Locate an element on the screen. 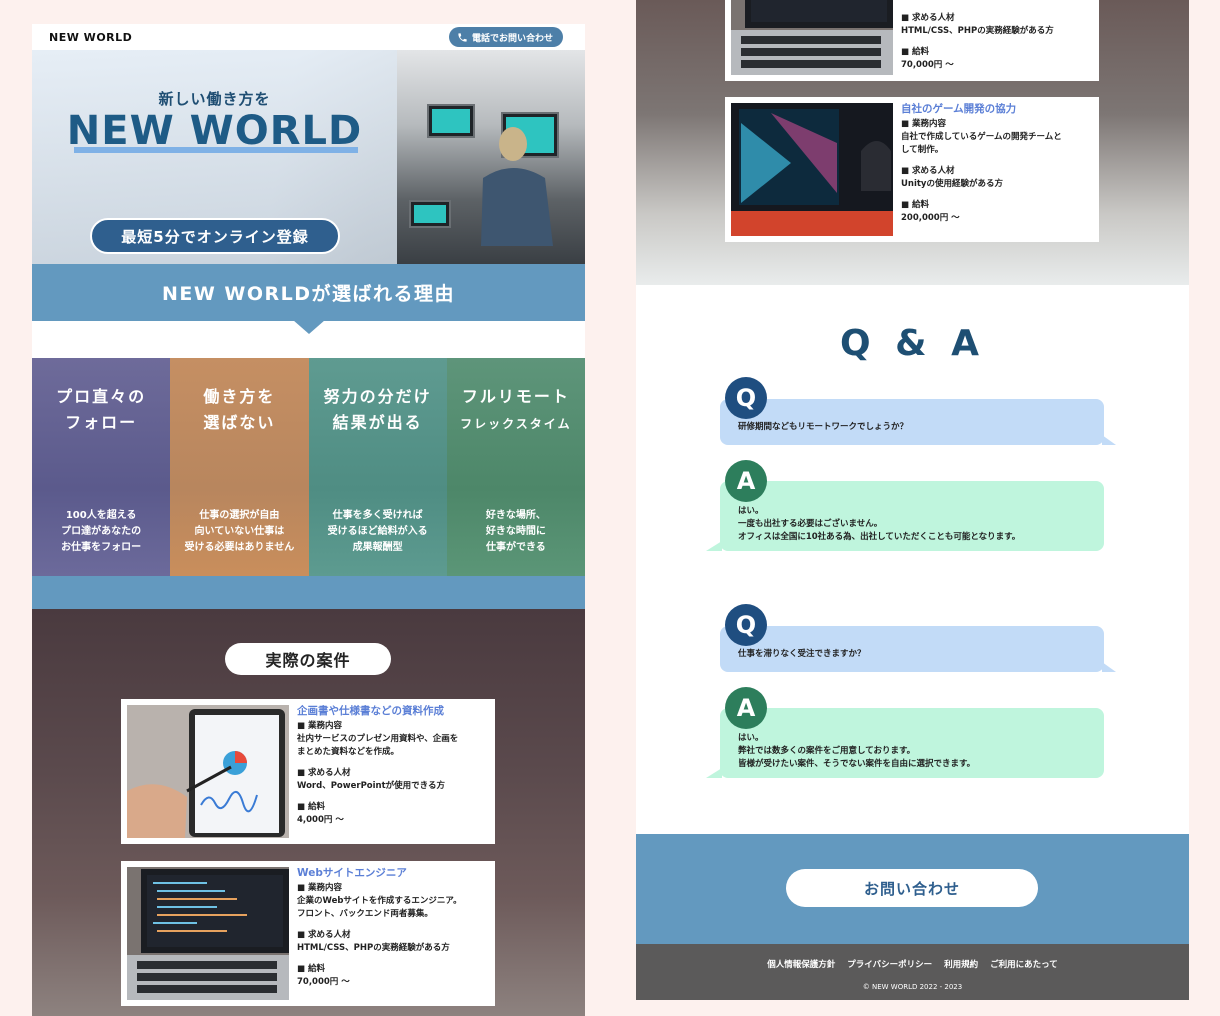  reason-card: 働き方を選ばない 仕事の選択が自由 向いていない仕事は 受ける必要はありません is located at coordinates (239, 467).